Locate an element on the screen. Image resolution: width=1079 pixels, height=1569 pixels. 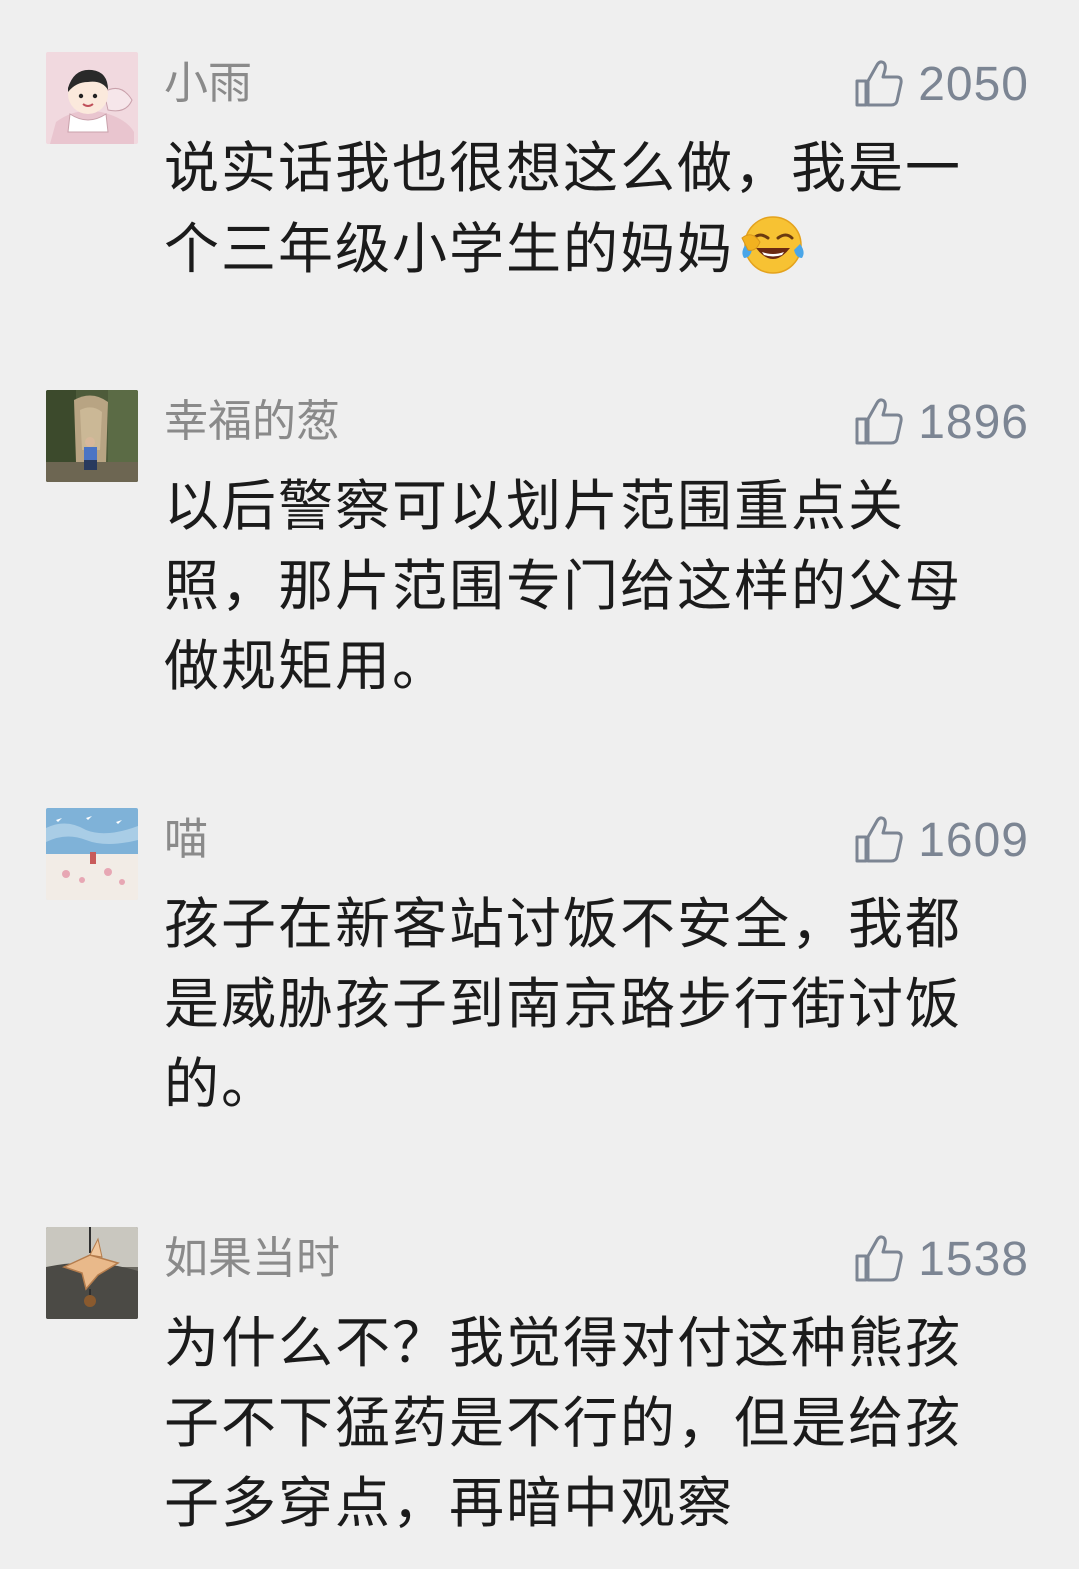
cartoon-child-avatar is located at coordinates (92, 98).